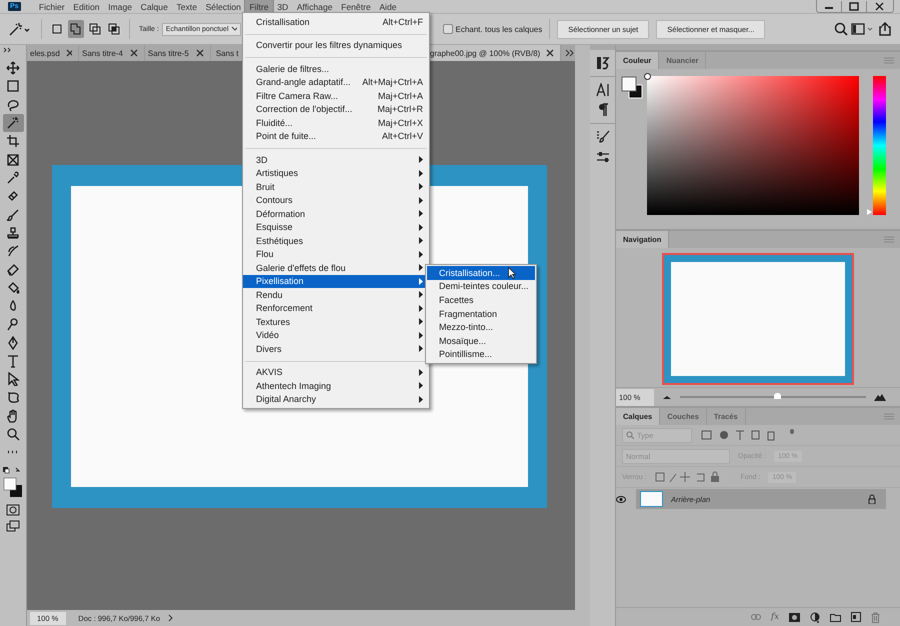  Describe the element at coordinates (13, 361) in the screenshot. I see `type-icon` at that location.